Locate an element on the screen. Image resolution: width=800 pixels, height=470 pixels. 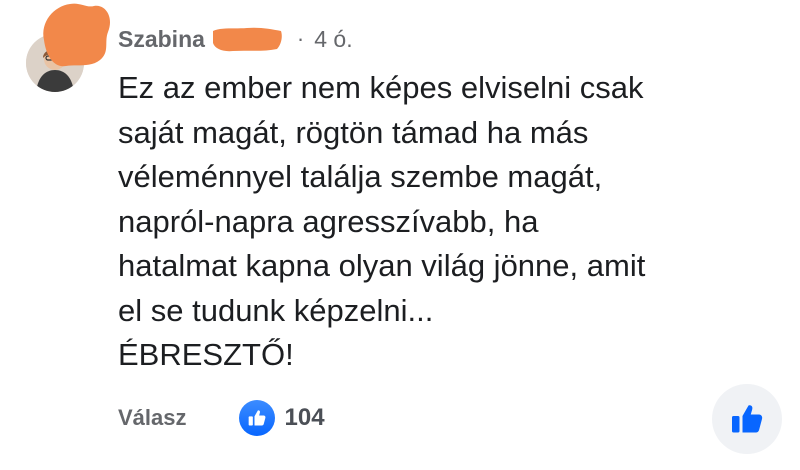
comment-line: véleménnyel találja szembe magát, is located at coordinates (360, 176).